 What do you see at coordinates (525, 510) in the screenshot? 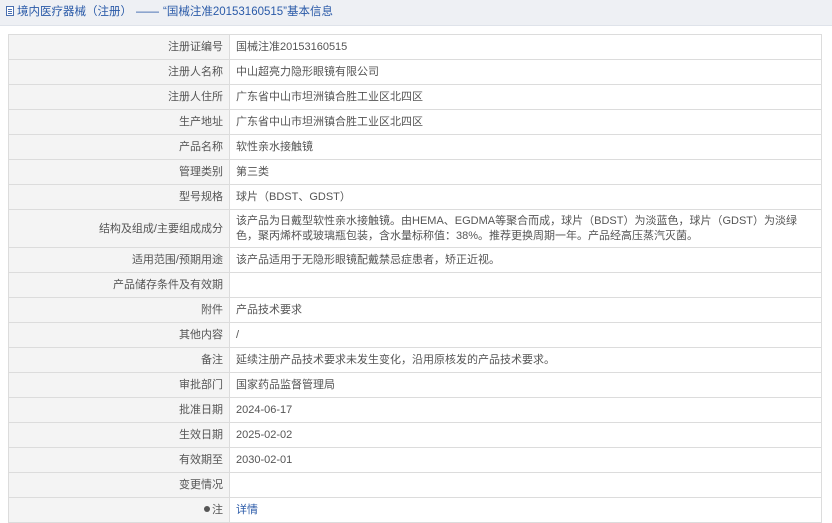
I see `note-value-cell: 详情` at bounding box center [525, 510].